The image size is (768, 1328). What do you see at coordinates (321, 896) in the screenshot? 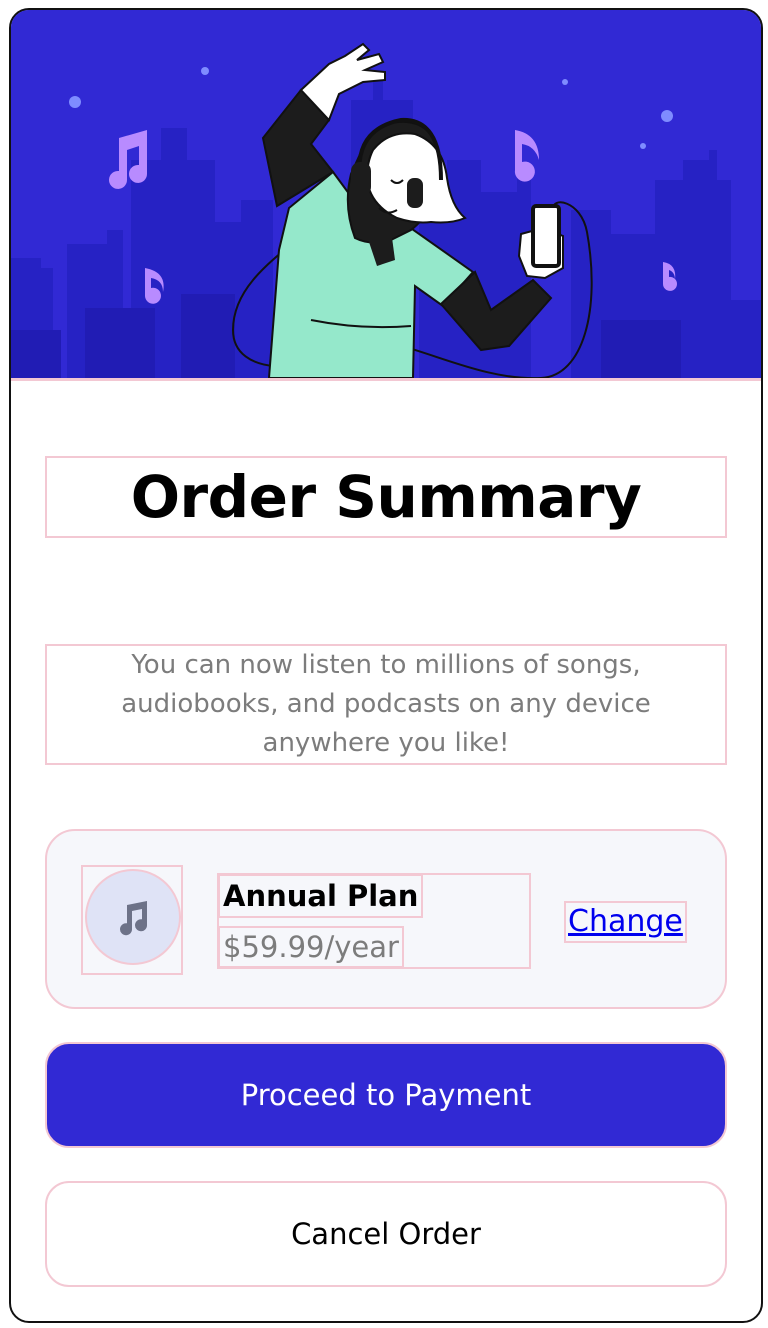
I see `plan-name: Annual Plan` at bounding box center [321, 896].